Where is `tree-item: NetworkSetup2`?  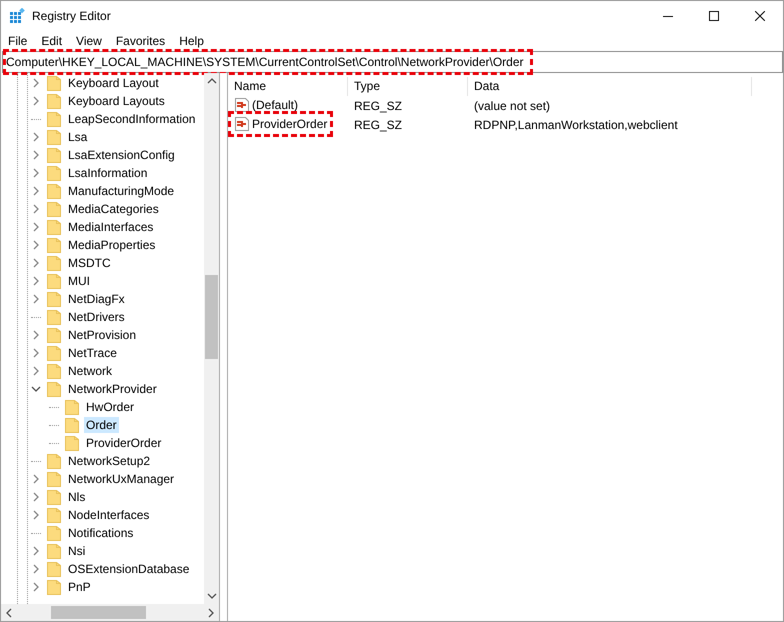
tree-item: NetworkSetup2 is located at coordinates (109, 461).